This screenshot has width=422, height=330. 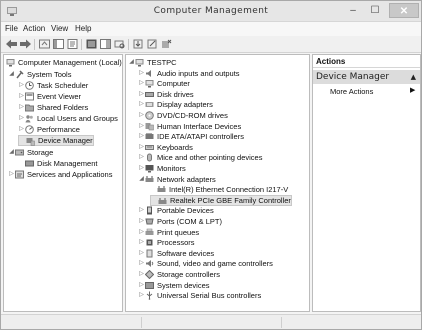 What do you see at coordinates (166, 44) in the screenshot?
I see `uninstall-device-icon` at bounding box center [166, 44].